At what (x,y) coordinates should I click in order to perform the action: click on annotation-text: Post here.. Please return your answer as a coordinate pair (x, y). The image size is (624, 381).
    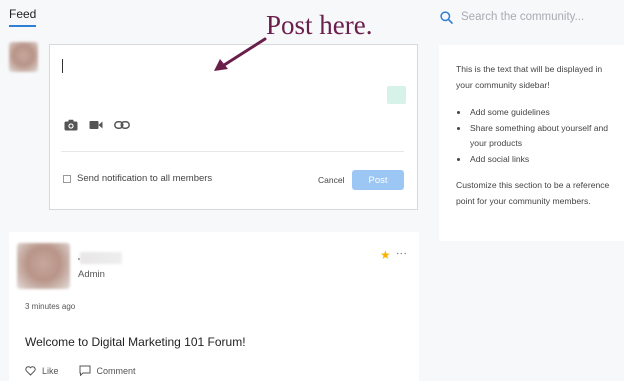
    Looking at the image, I should click on (319, 25).